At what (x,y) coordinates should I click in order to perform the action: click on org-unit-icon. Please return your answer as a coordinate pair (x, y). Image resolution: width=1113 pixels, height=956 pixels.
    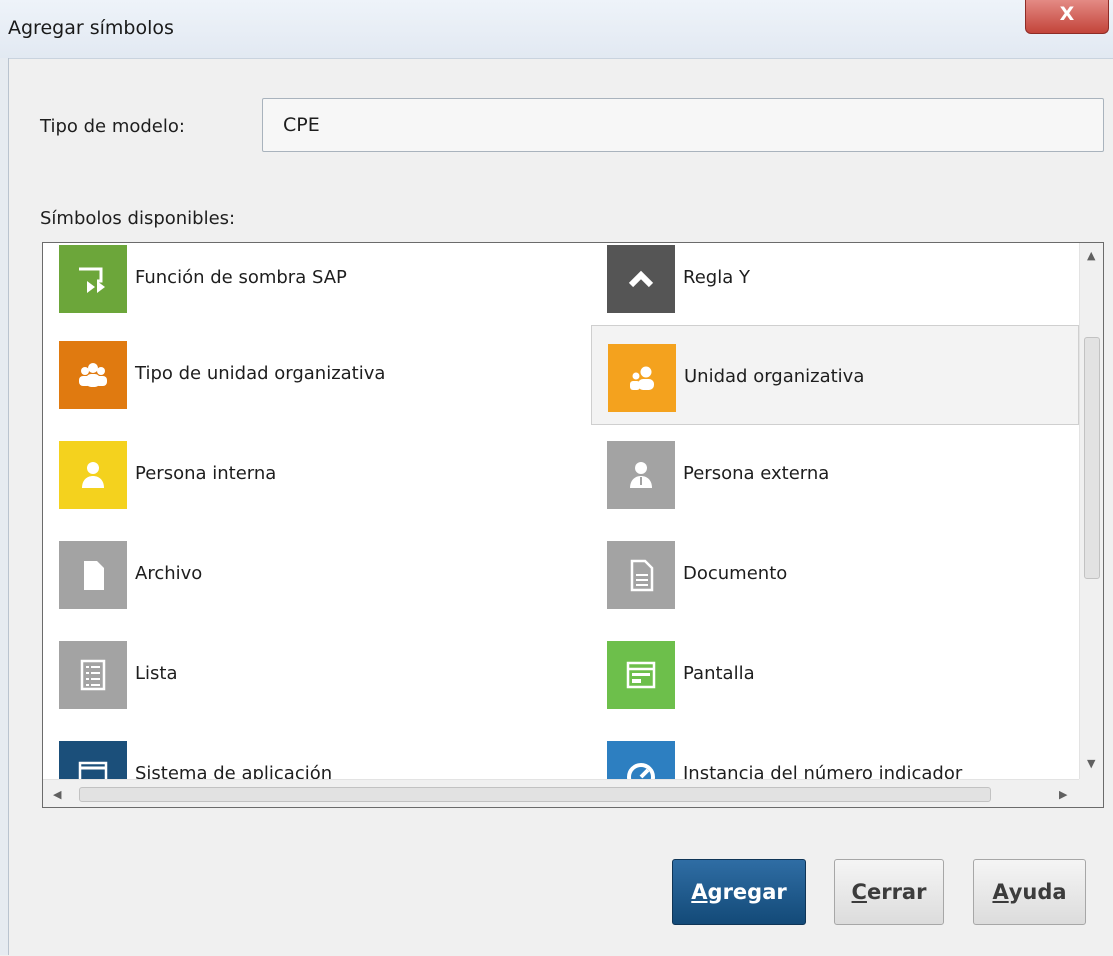
    Looking at the image, I should click on (642, 378).